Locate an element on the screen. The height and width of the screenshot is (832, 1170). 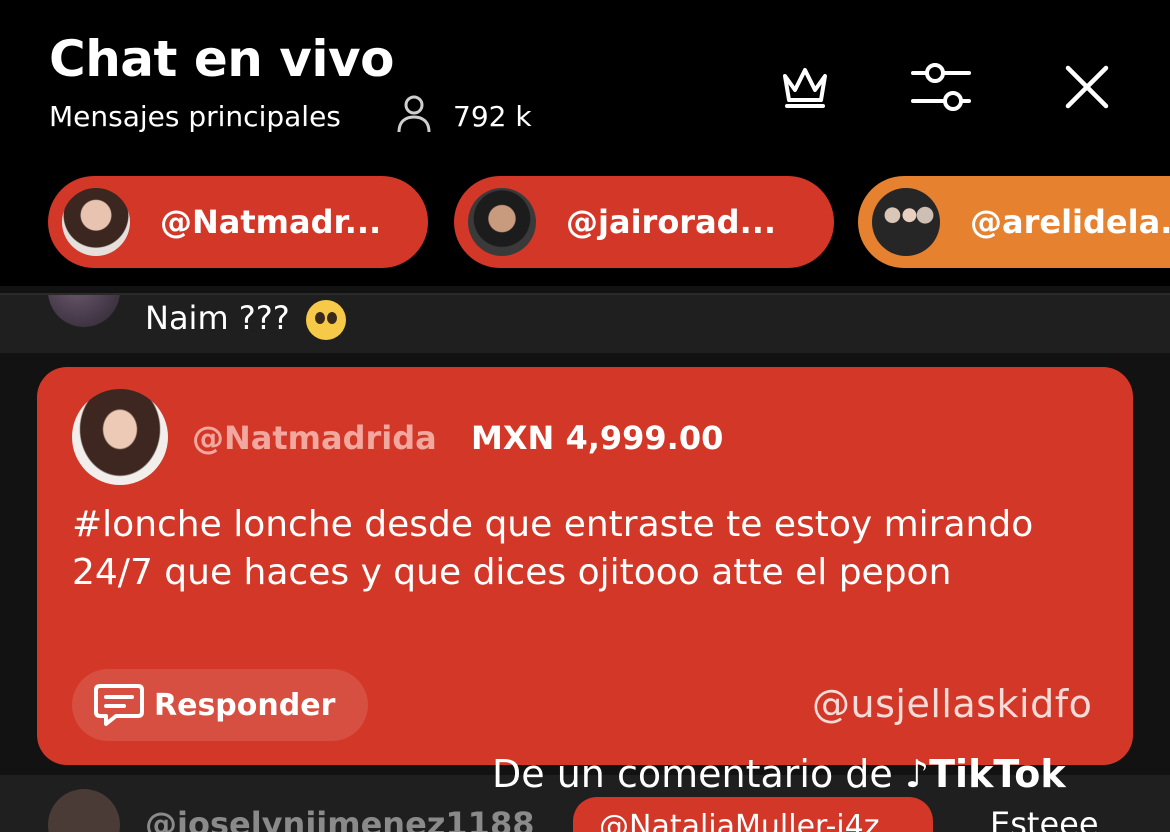
filters-button is located at coordinates (941, 87).